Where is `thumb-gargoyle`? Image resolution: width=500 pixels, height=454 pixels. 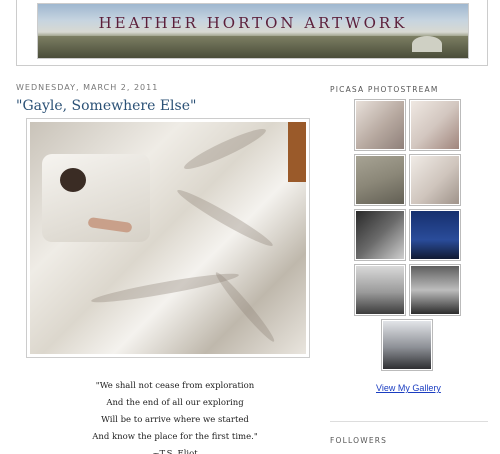 thumb-gargoyle is located at coordinates (407, 345).